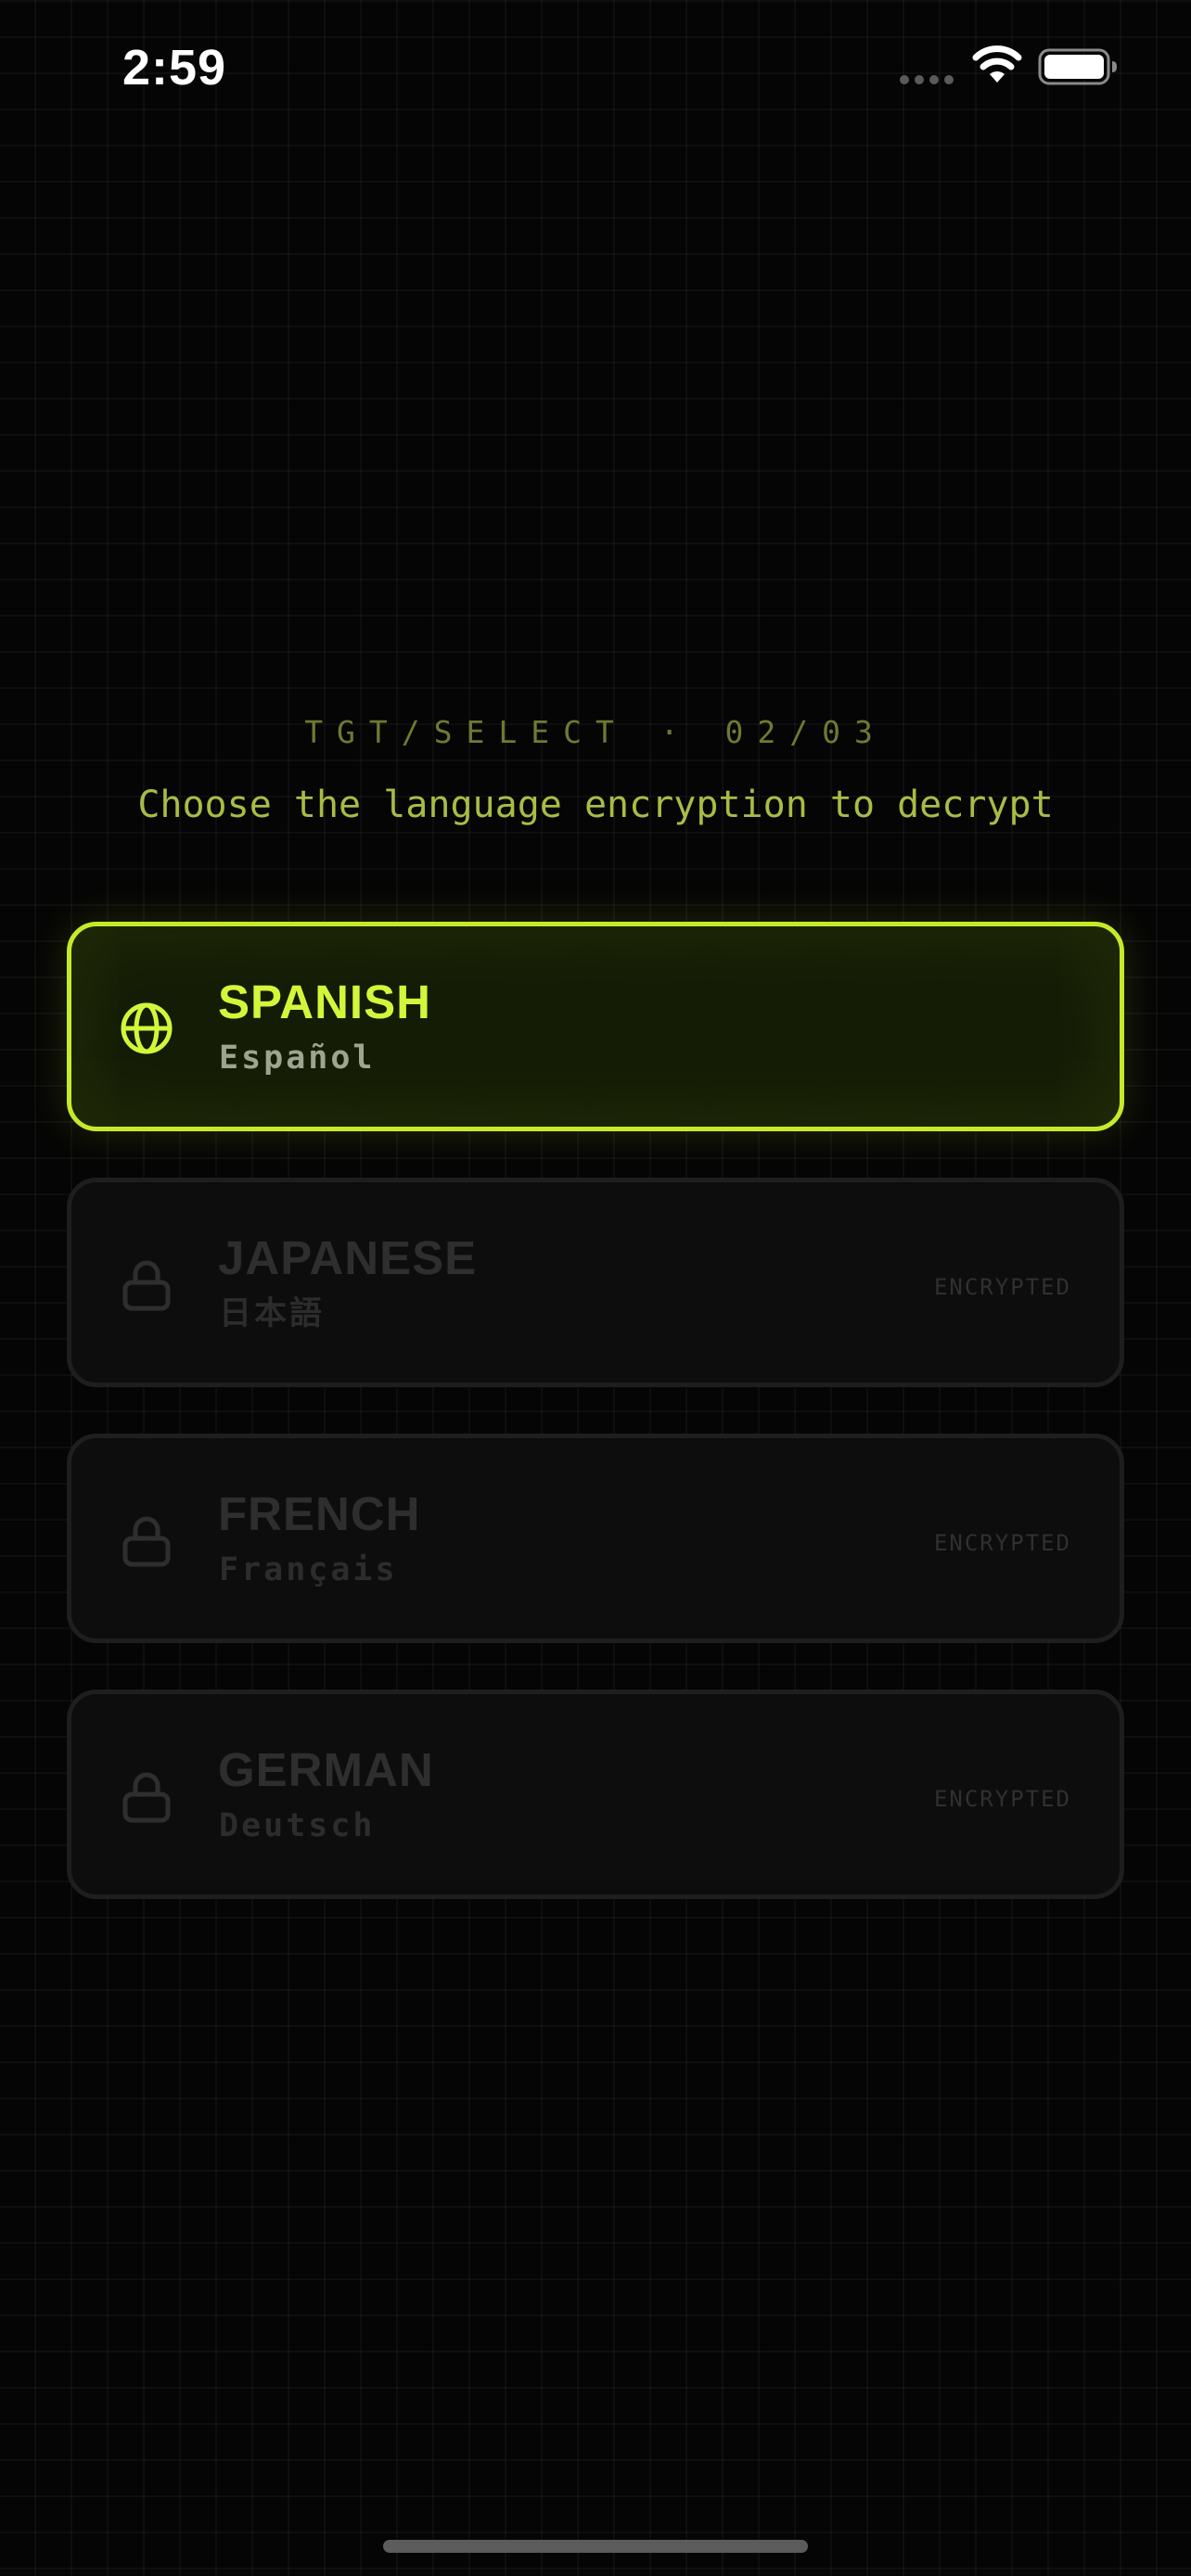 The width and height of the screenshot is (1191, 2576). Describe the element at coordinates (297, 1058) in the screenshot. I see `language-native-name: Español` at that location.